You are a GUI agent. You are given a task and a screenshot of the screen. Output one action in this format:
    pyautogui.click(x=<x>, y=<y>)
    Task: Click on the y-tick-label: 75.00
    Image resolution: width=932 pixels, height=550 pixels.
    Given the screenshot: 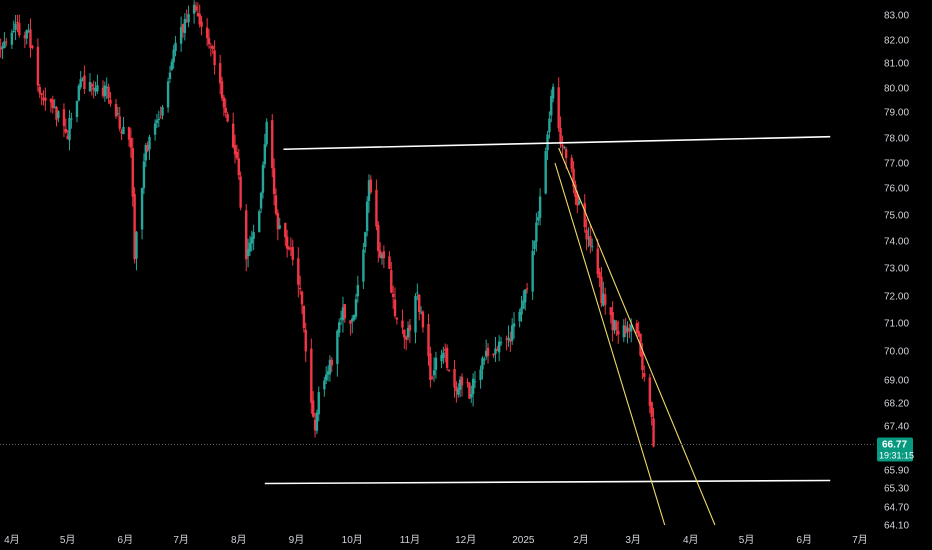 What is the action you would take?
    pyautogui.click(x=896, y=216)
    